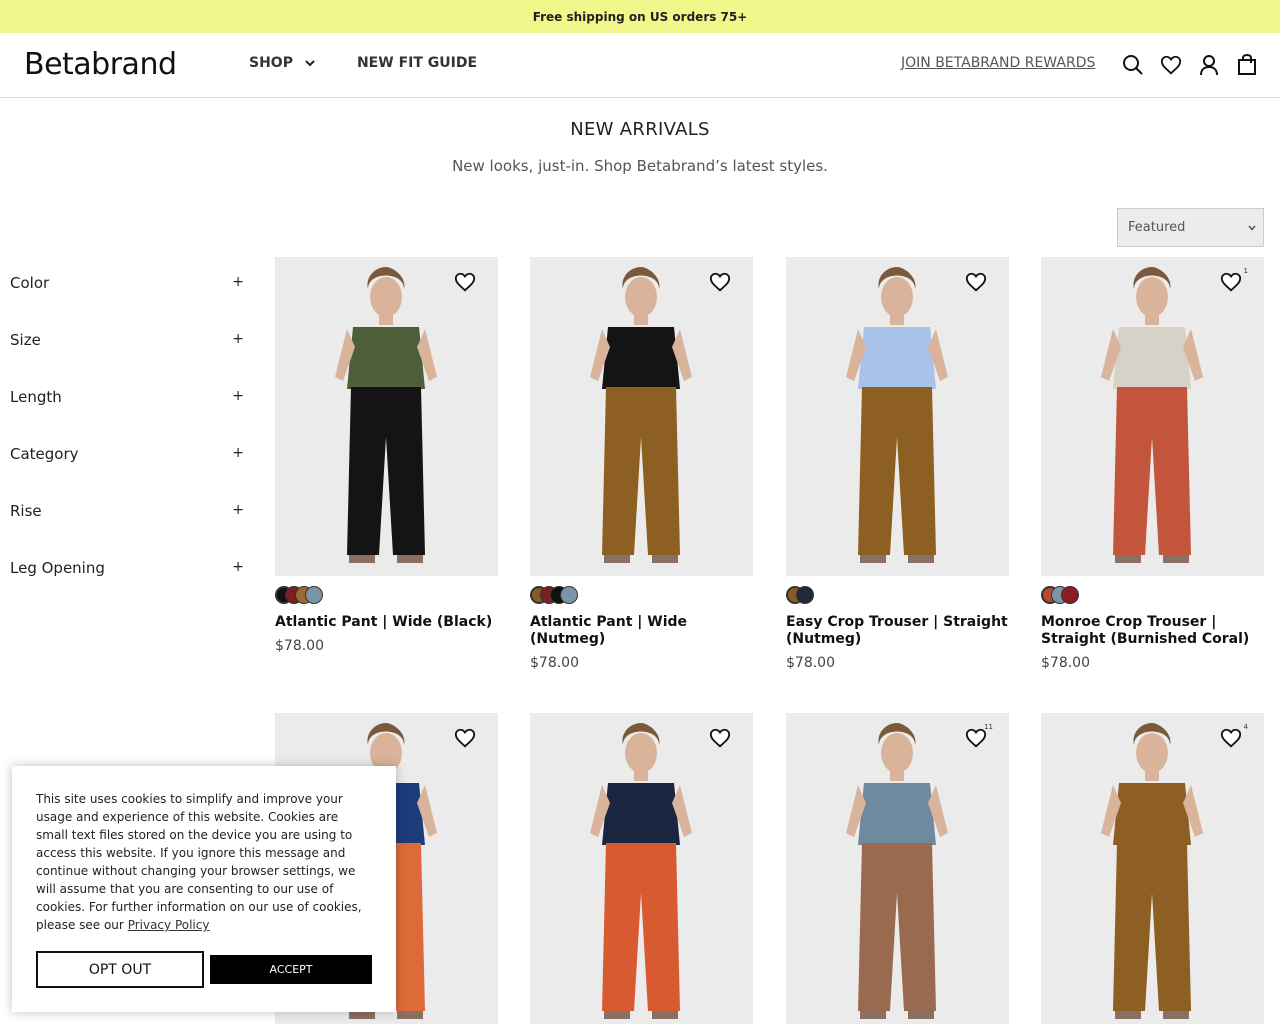 The height and width of the screenshot is (1024, 1280). What do you see at coordinates (640, 129) in the screenshot?
I see `page-title: NEW ARRIVALS` at bounding box center [640, 129].